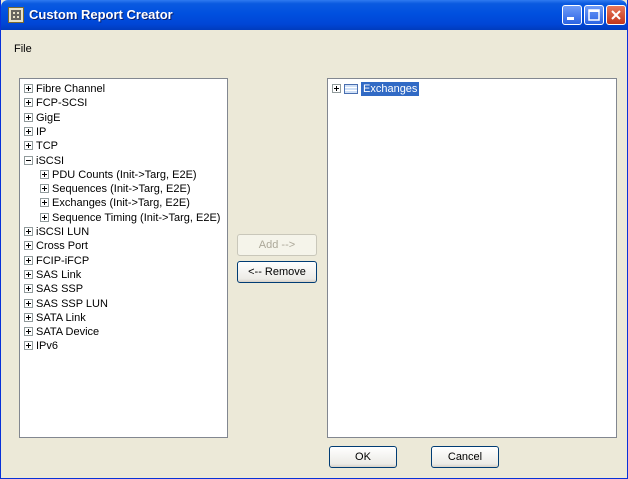 This screenshot has height=479, width=628. I want to click on tree-item-label: SAS SSP LUN, so click(72, 303).